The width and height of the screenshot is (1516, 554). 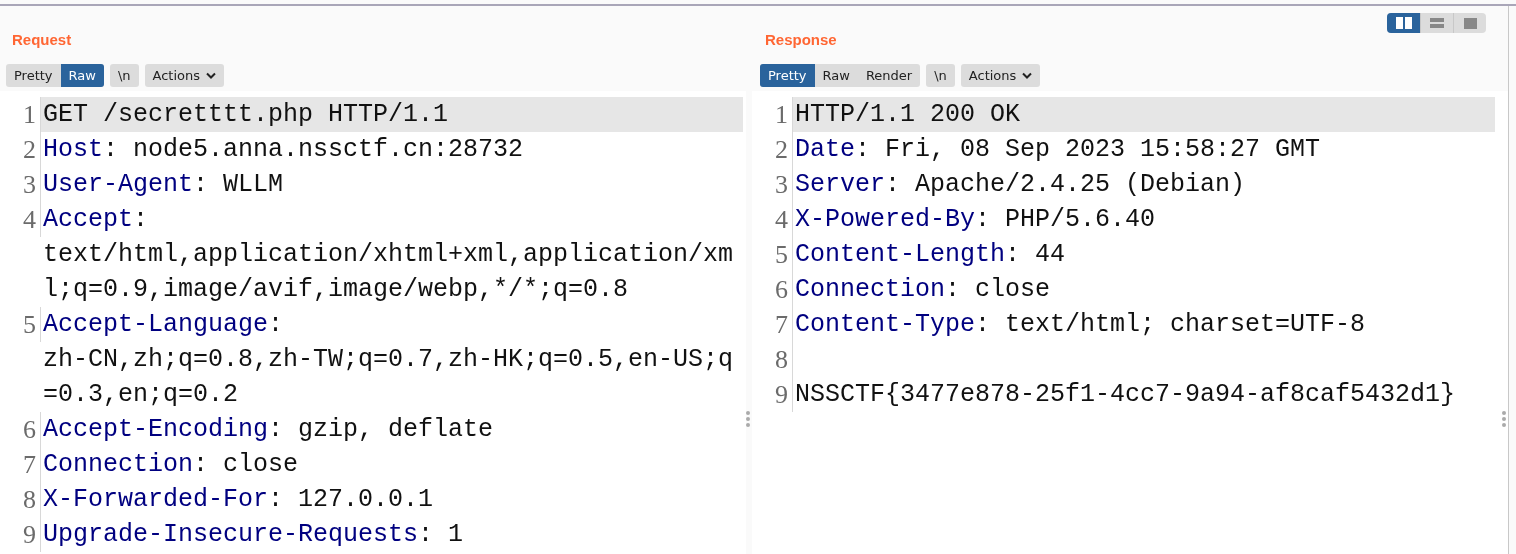 I want to click on columns-icon, so click(x=1403, y=23).